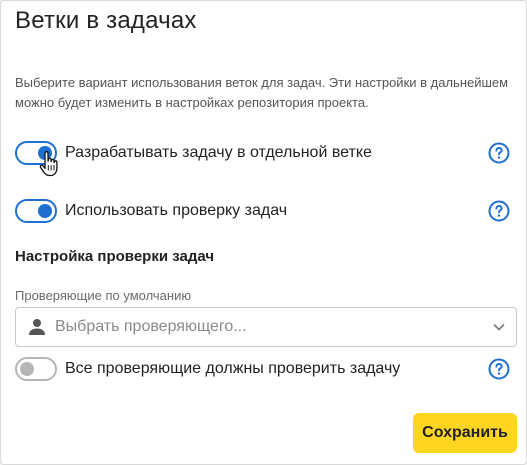  What do you see at coordinates (465, 433) in the screenshot?
I see `save-button: Сохранить` at bounding box center [465, 433].